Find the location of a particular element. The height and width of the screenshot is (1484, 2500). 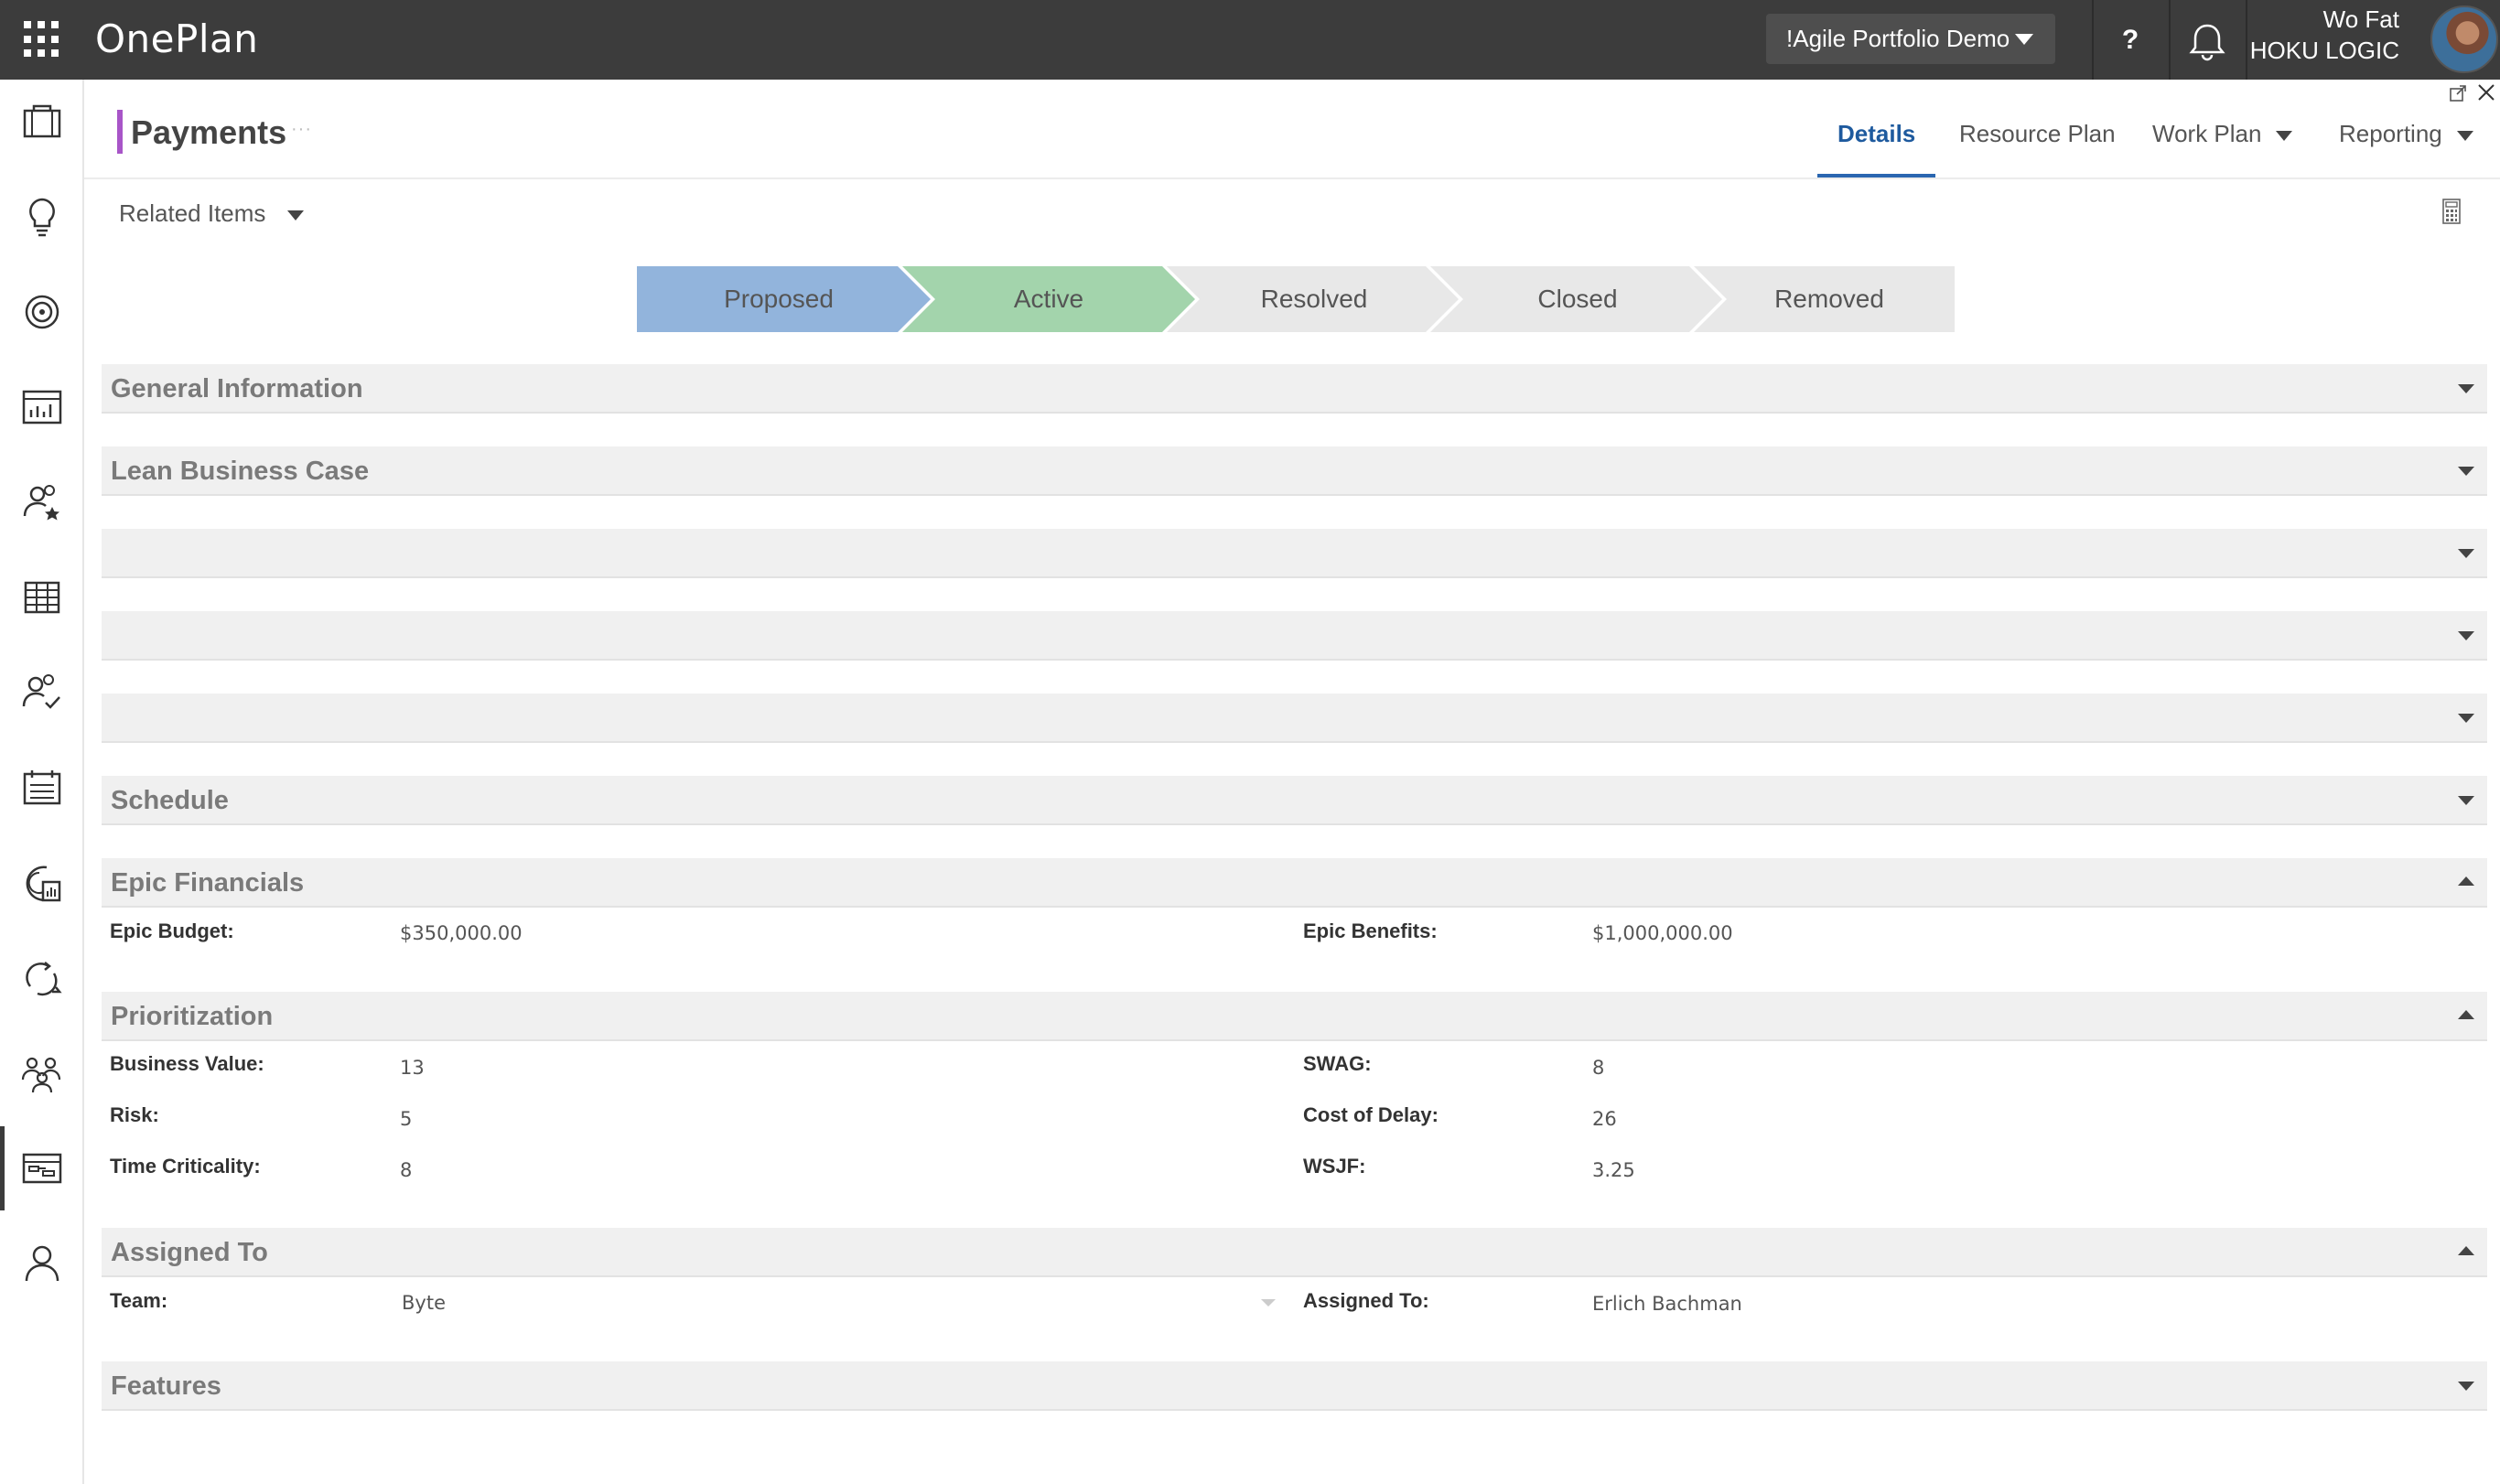

nav-goals is located at coordinates (42, 312).